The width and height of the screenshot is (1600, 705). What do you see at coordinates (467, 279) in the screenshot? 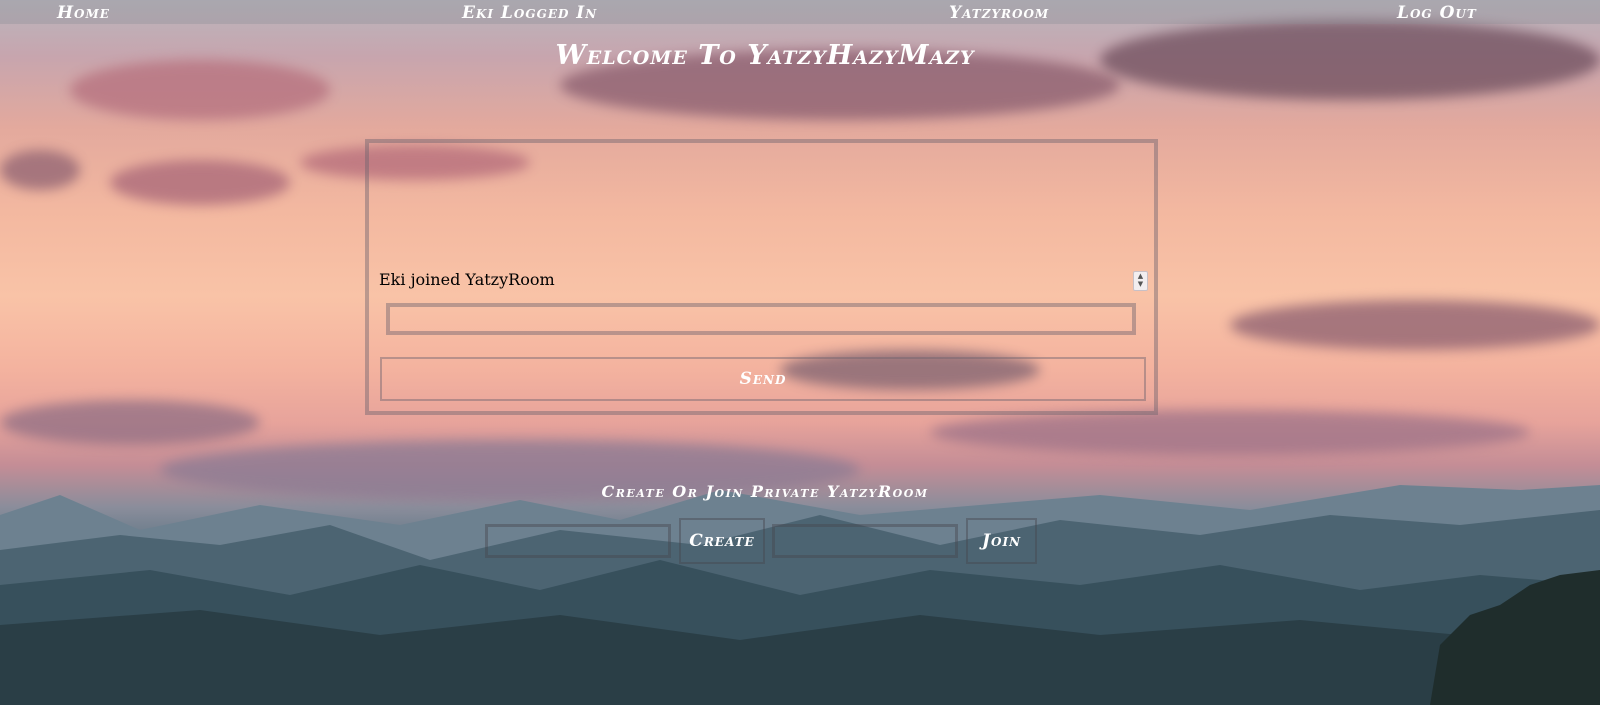
I see `chat-message: Eki joined YatzyRoom` at bounding box center [467, 279].